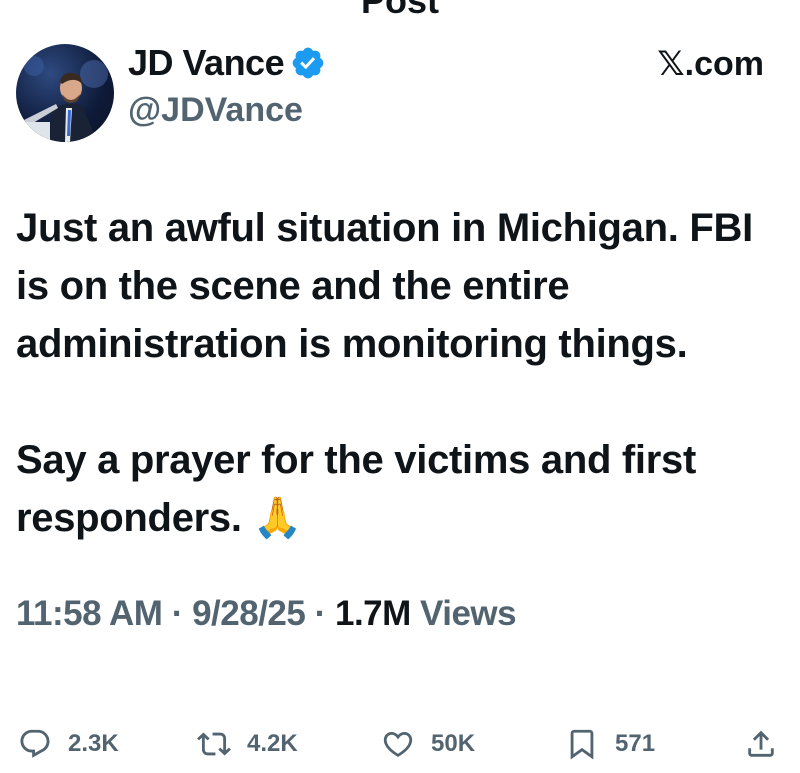 The height and width of the screenshot is (773, 800). What do you see at coordinates (372, 613) in the screenshot?
I see `views-count: 1.7M` at bounding box center [372, 613].